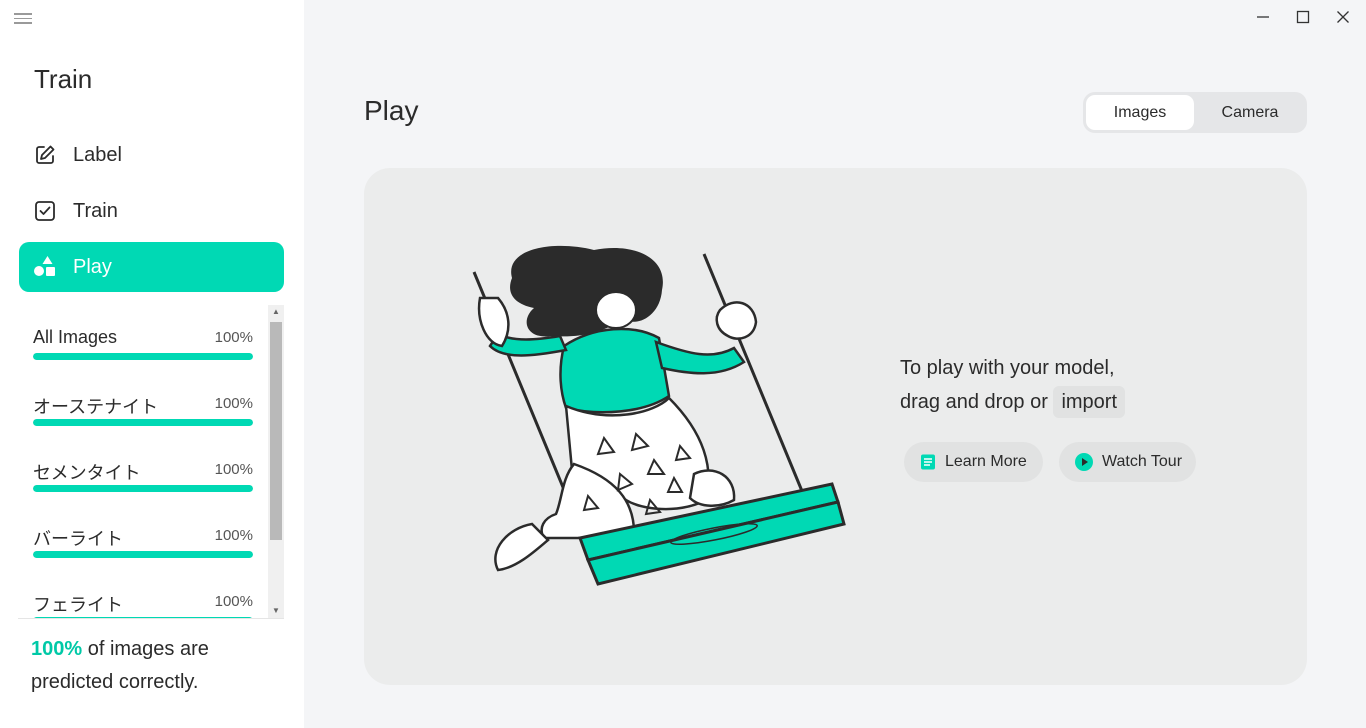 Image resolution: width=1366 pixels, height=728 pixels. What do you see at coordinates (78, 539) in the screenshot?
I see `label-name: バーライト` at bounding box center [78, 539].